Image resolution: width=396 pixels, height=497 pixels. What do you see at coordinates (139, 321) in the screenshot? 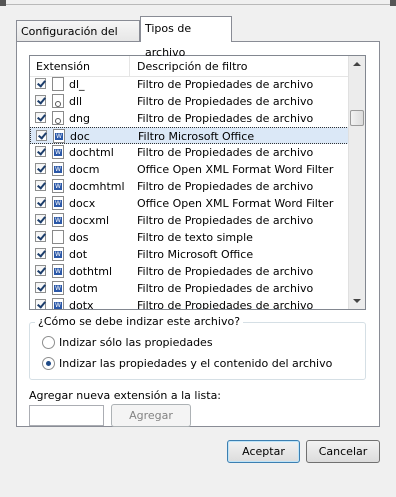
I see `group-legend: ¿Cómo se debe indizar este archivo?` at bounding box center [139, 321].